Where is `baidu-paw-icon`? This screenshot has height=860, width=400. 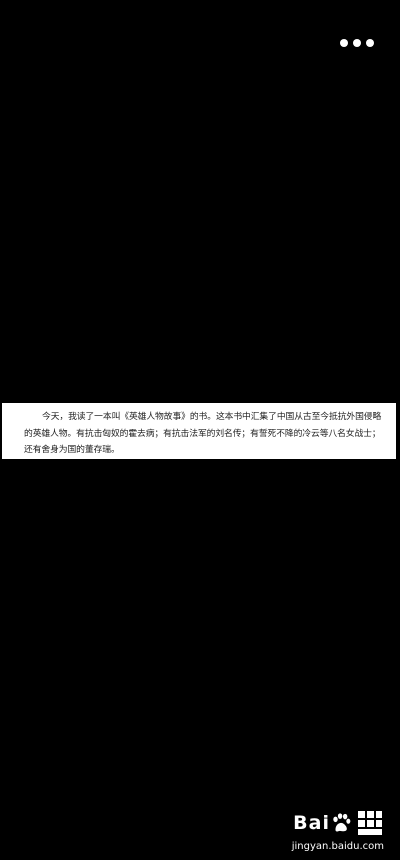
baidu-paw-icon is located at coordinates (342, 822).